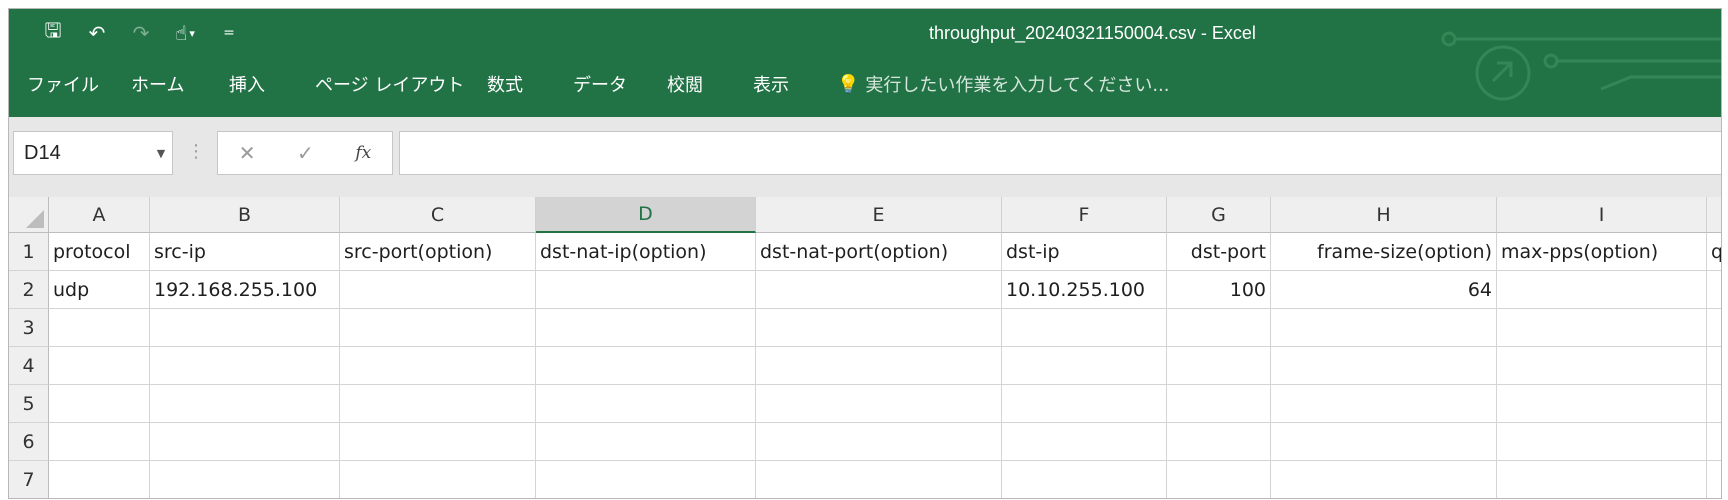 The width and height of the screenshot is (1728, 500). What do you see at coordinates (1714, 215) in the screenshot?
I see `column-header-next` at bounding box center [1714, 215].